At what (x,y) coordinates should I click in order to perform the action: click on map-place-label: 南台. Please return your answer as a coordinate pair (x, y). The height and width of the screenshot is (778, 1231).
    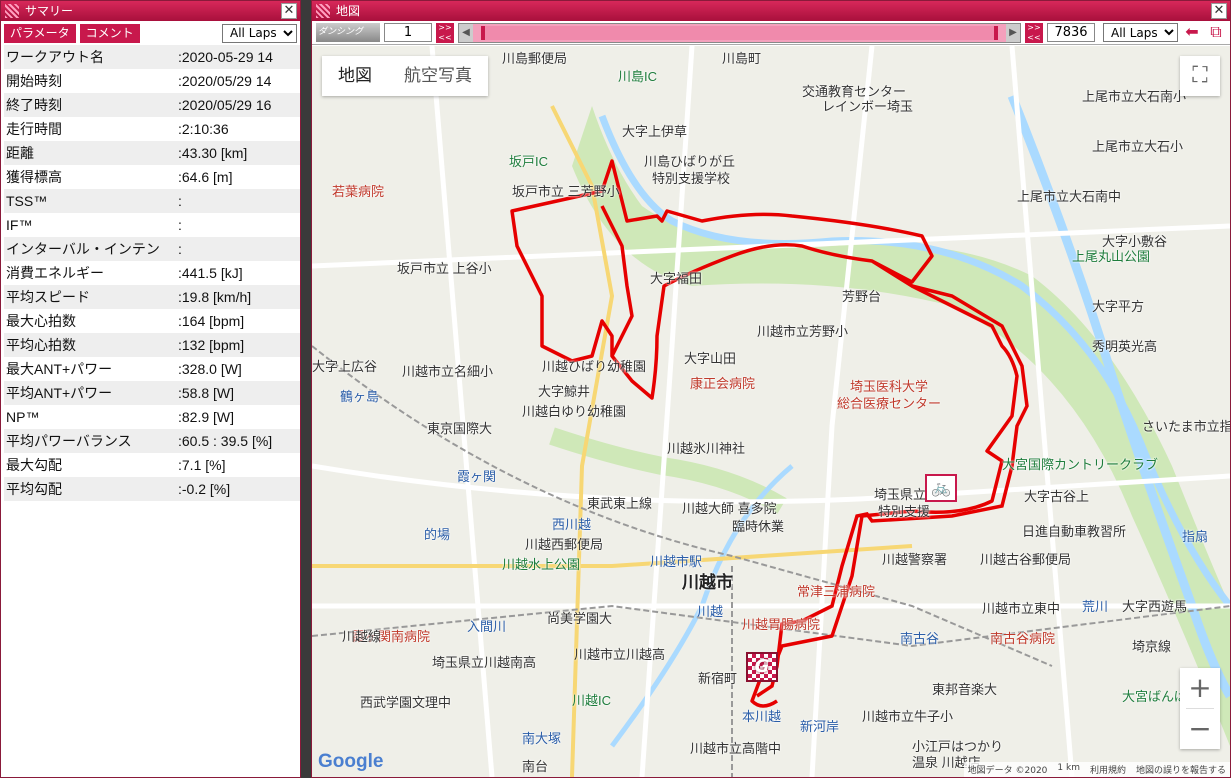
    Looking at the image, I should click on (535, 765).